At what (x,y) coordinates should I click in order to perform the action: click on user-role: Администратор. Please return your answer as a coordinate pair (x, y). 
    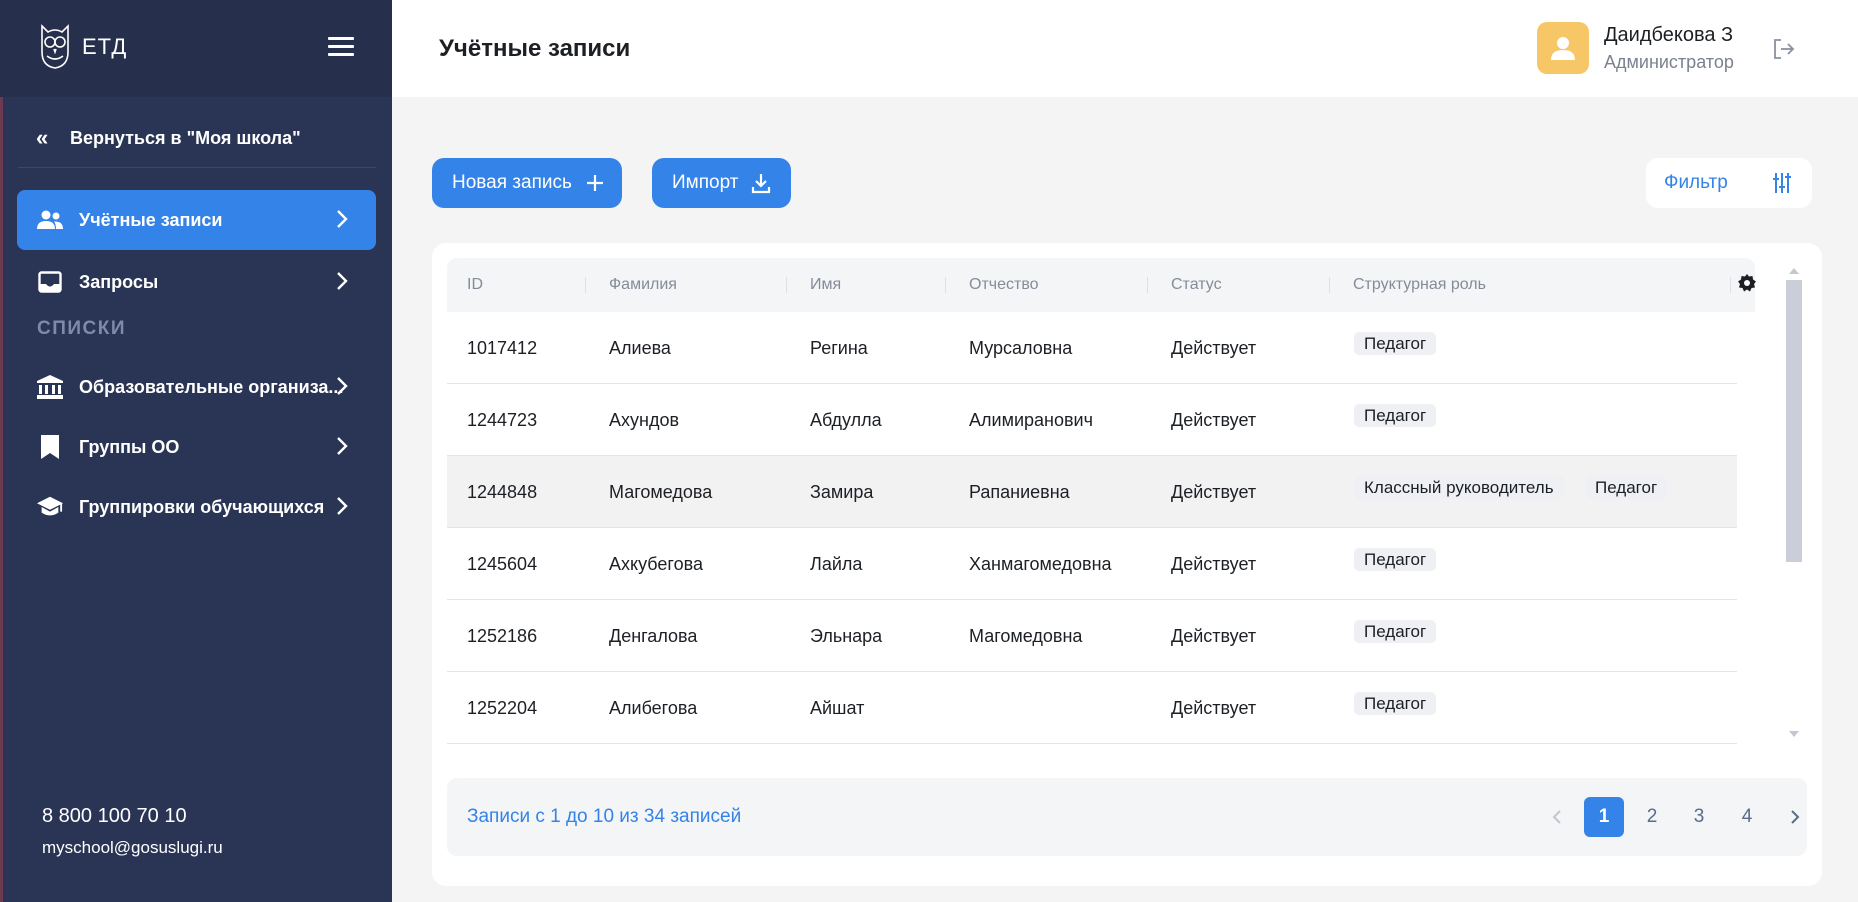
    Looking at the image, I should click on (1669, 62).